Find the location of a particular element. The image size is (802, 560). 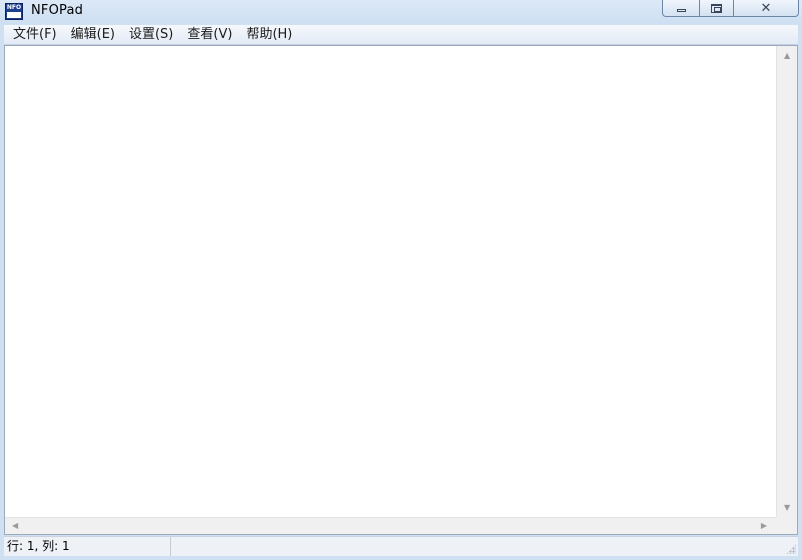

scrollbar-corner is located at coordinates (786, 525).